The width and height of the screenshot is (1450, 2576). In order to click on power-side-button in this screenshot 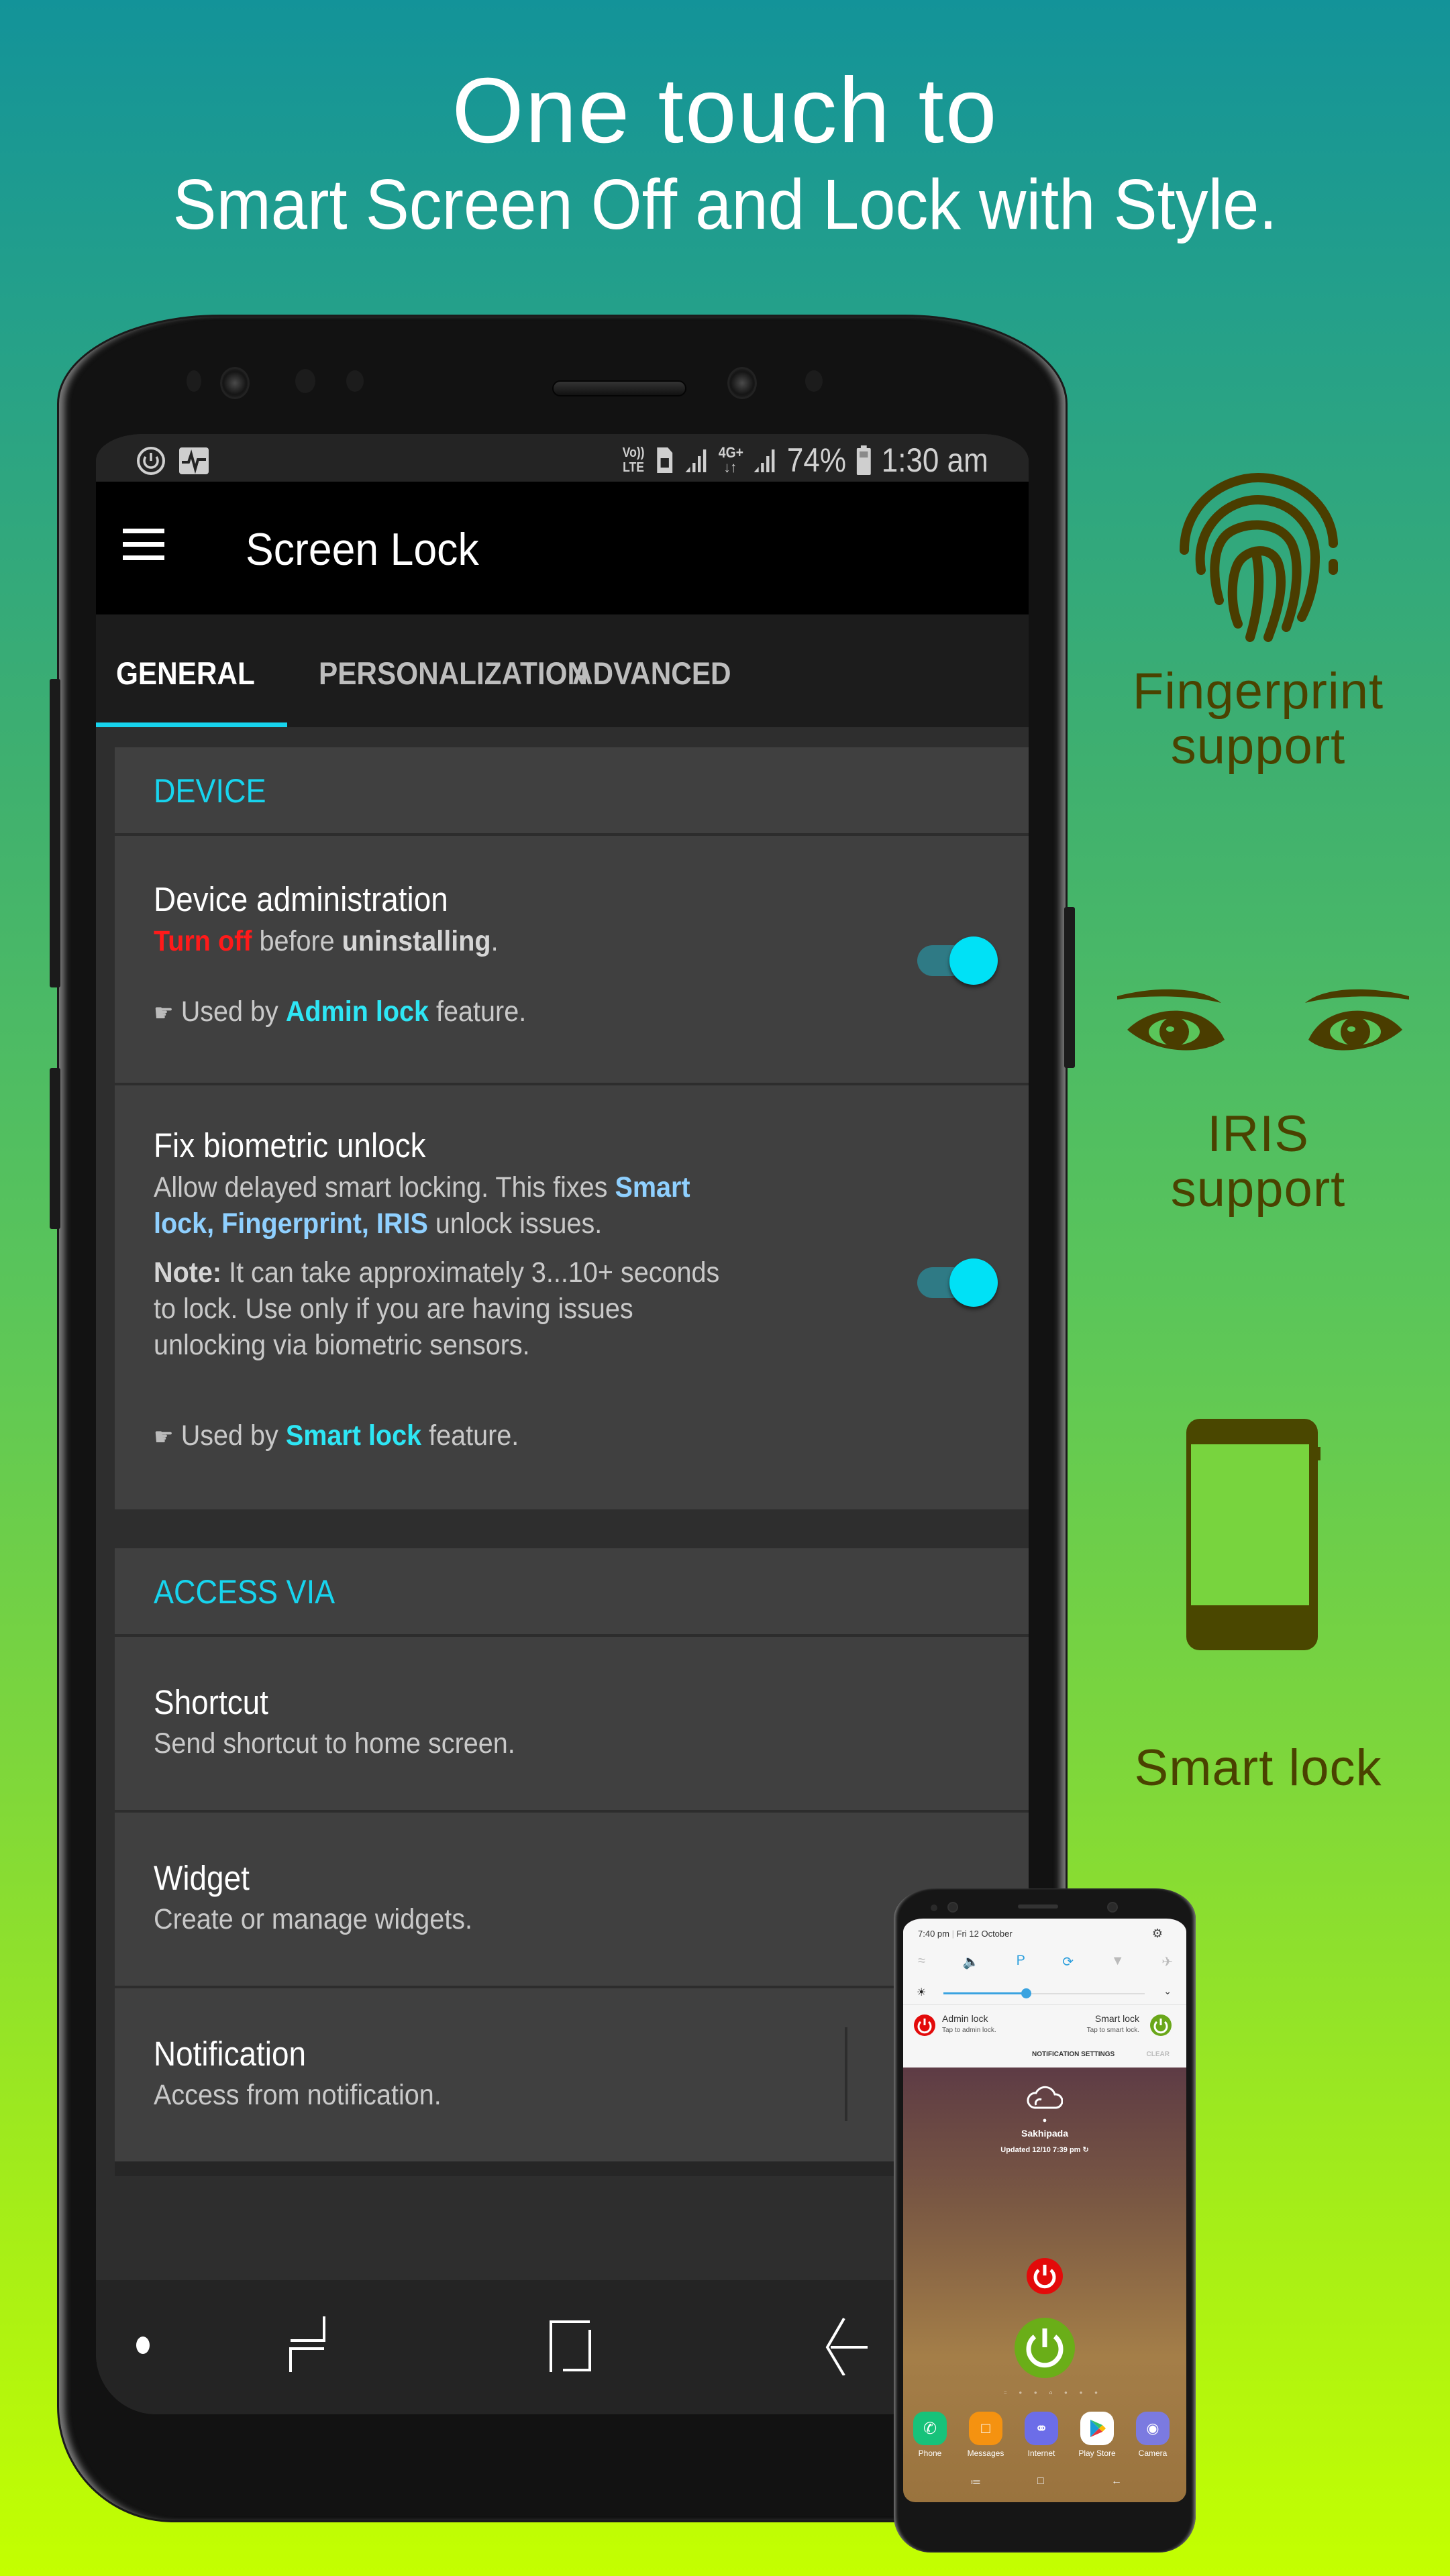, I will do `click(1069, 987)`.